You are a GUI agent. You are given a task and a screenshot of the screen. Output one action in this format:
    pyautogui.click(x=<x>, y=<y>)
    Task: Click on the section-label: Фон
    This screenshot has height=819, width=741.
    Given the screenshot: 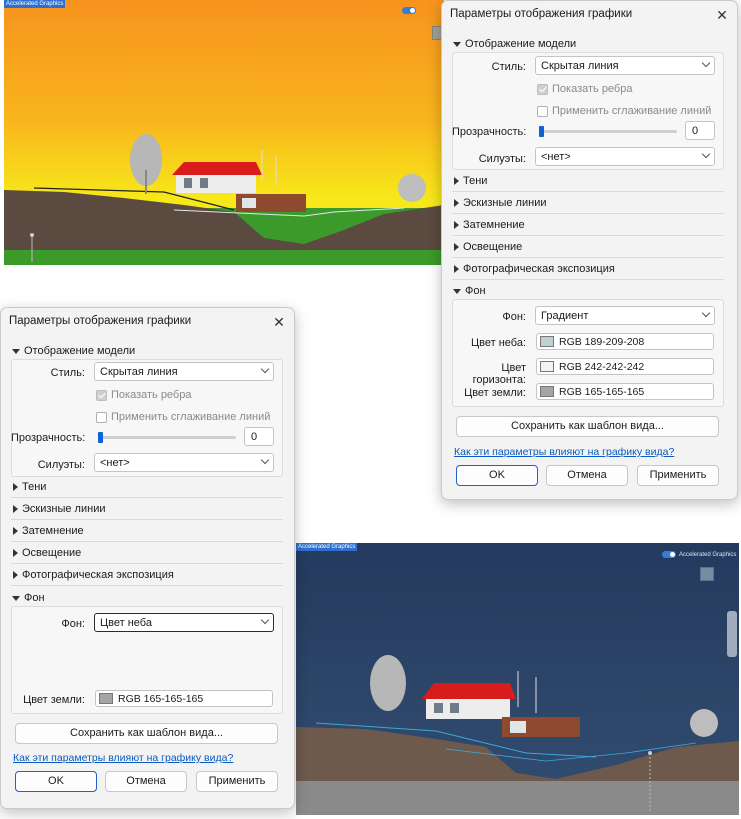 What is the action you would take?
    pyautogui.click(x=34, y=598)
    